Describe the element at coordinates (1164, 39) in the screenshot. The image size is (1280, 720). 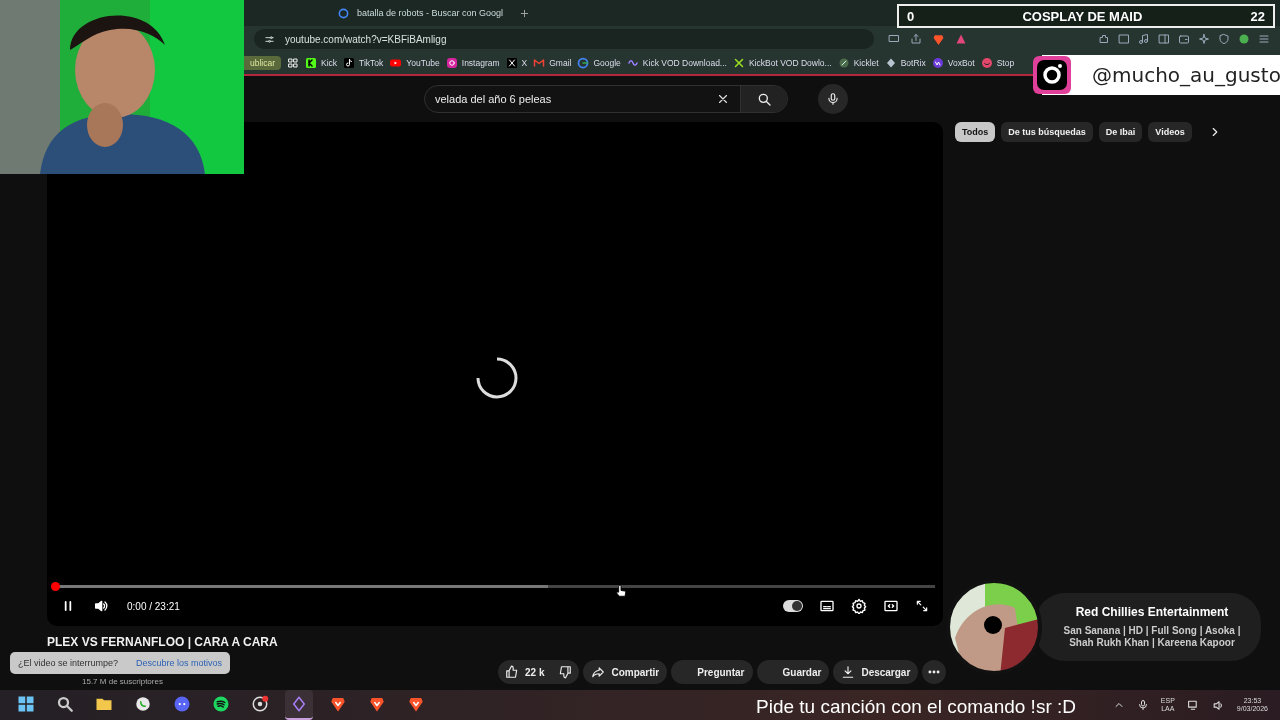
I see `sidebar-icon` at that location.